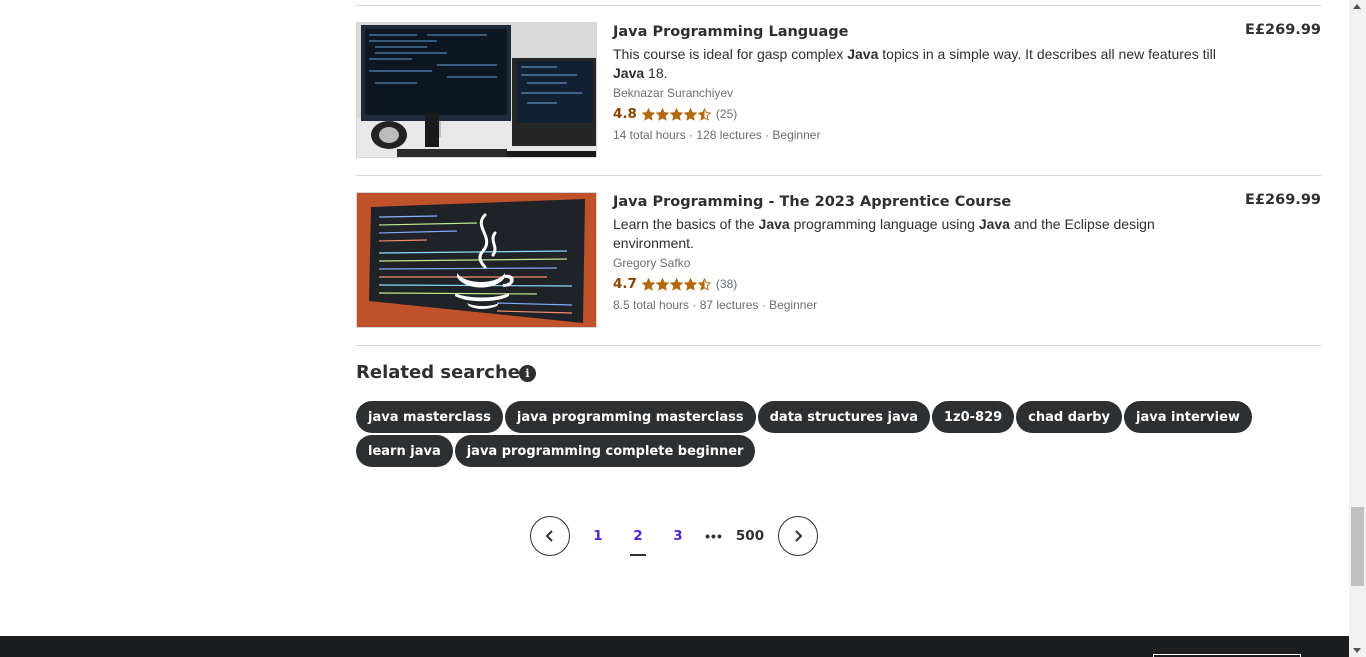 Image resolution: width=1366 pixels, height=657 pixels. What do you see at coordinates (726, 284) in the screenshot?
I see `rating-count: (38)` at bounding box center [726, 284].